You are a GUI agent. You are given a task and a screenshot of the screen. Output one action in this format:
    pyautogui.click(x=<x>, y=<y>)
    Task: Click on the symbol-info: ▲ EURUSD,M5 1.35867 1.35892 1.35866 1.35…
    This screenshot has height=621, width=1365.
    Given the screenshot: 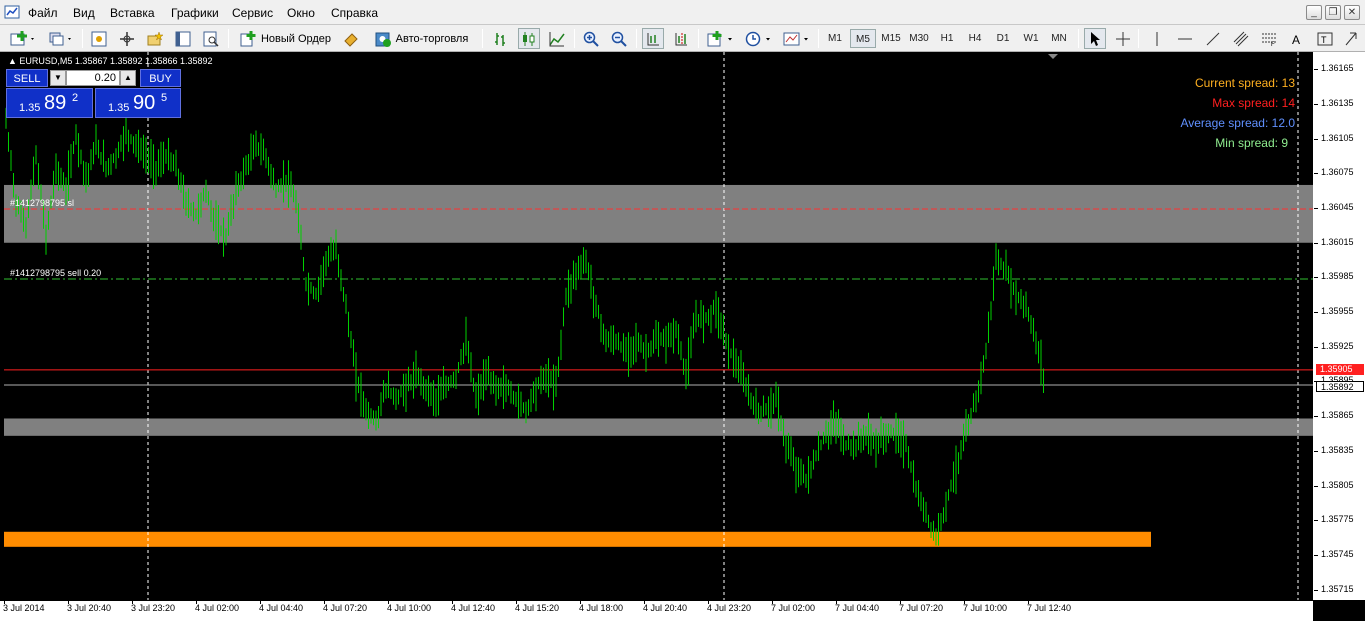 What is the action you would take?
    pyautogui.click(x=110, y=61)
    